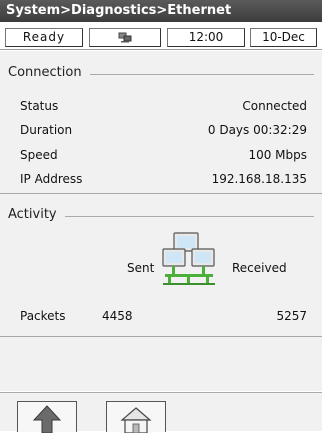 The width and height of the screenshot is (322, 437). I want to click on status-value: Connected, so click(274, 106).